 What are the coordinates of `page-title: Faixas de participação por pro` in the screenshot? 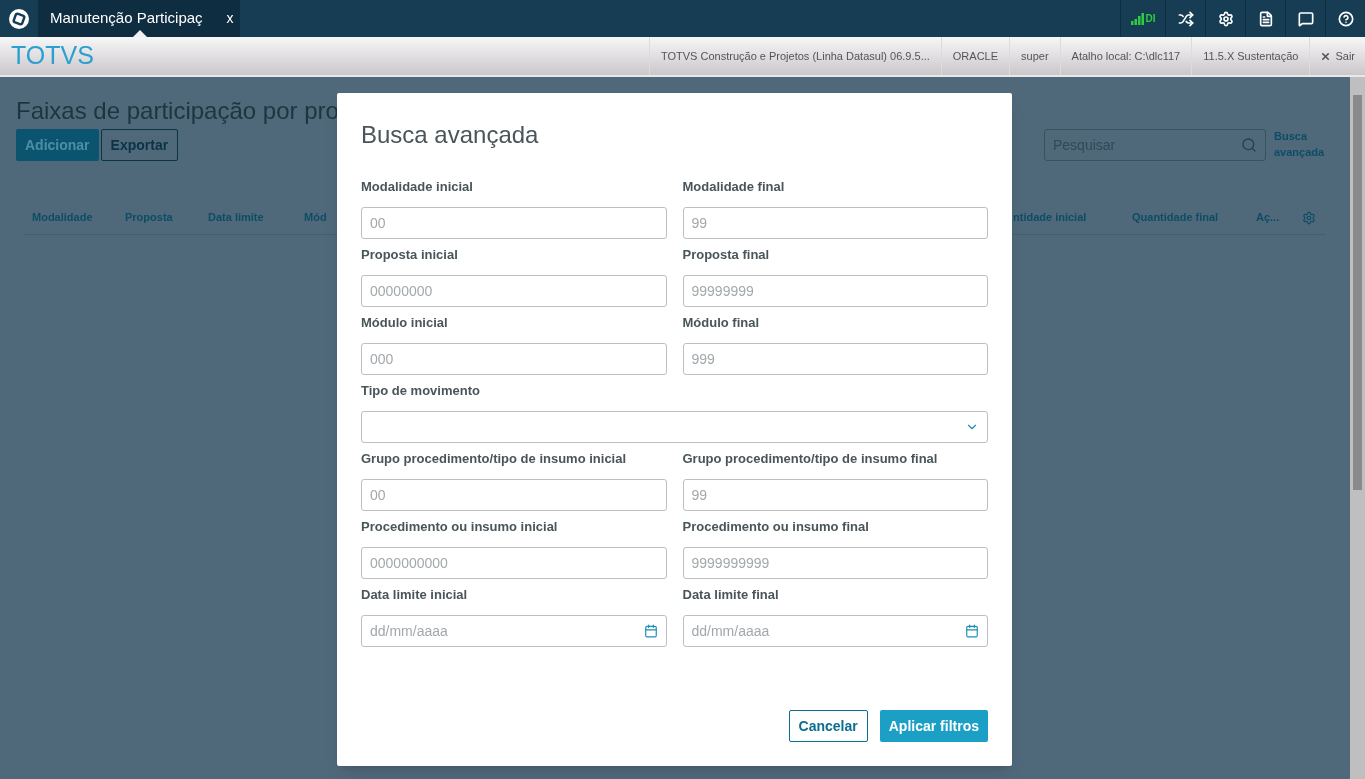 It's located at (176, 111).